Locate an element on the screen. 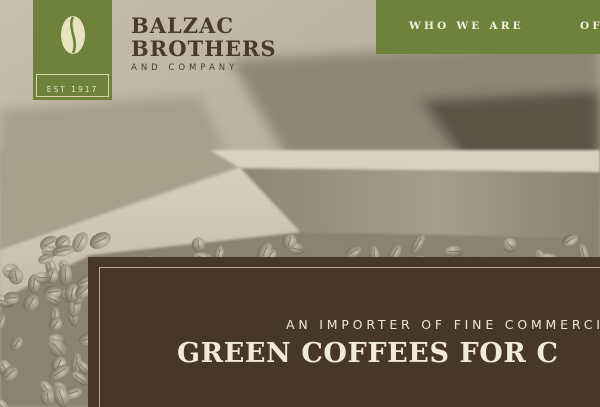  coffee-bean-icon is located at coordinates (73, 35).